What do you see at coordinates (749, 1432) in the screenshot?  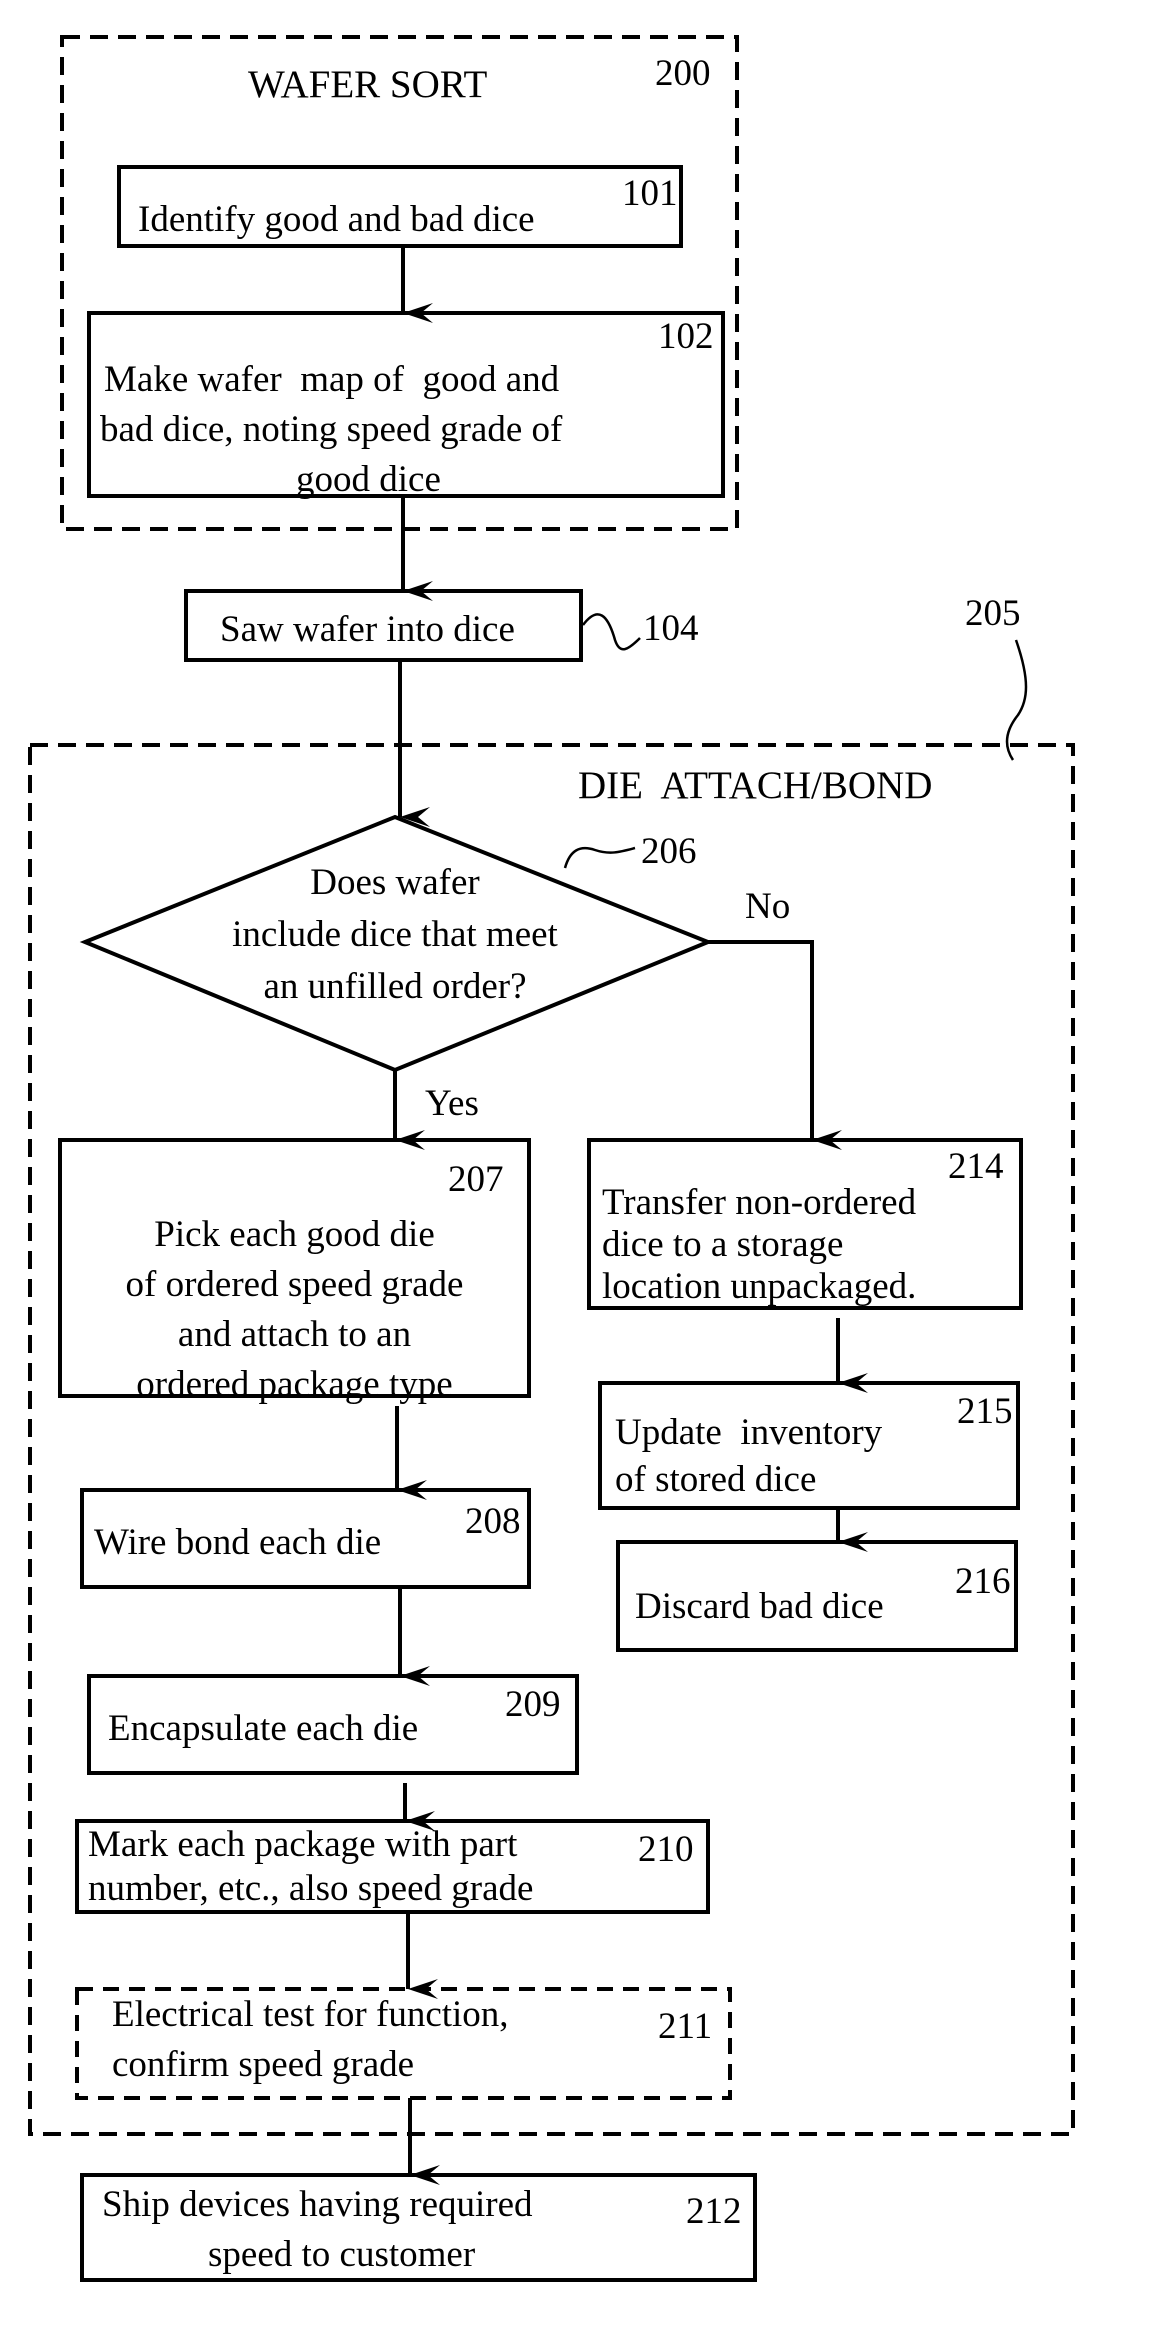 I see `step-215-line-1: Update inventory` at bounding box center [749, 1432].